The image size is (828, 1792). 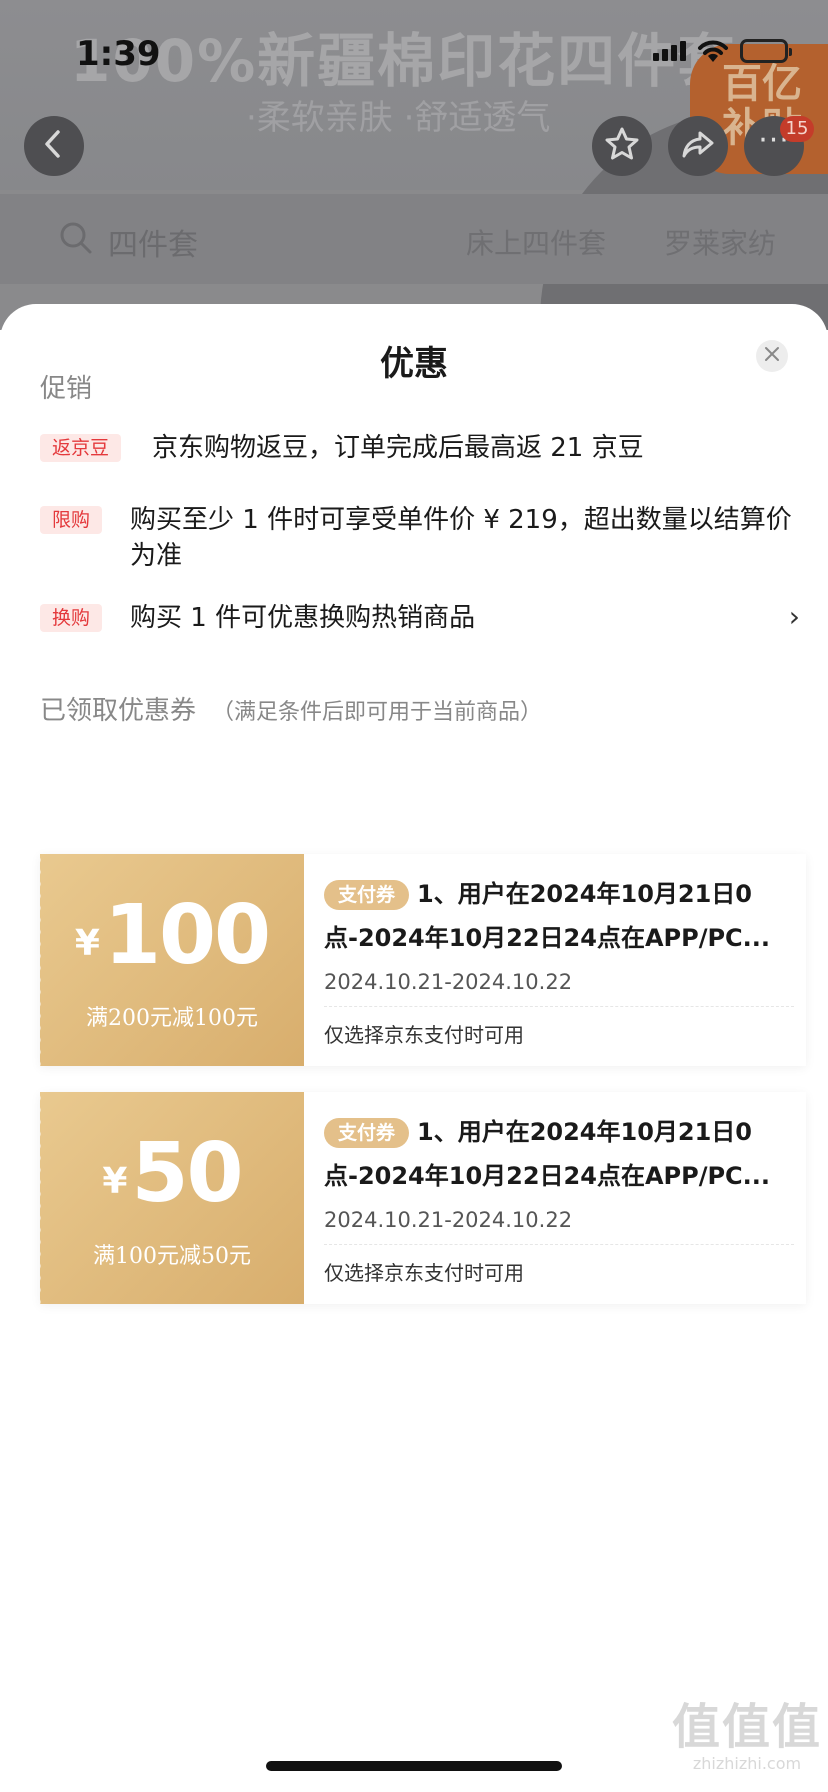 I want to click on watermark-logo: 值值值, so click(x=747, y=1727).